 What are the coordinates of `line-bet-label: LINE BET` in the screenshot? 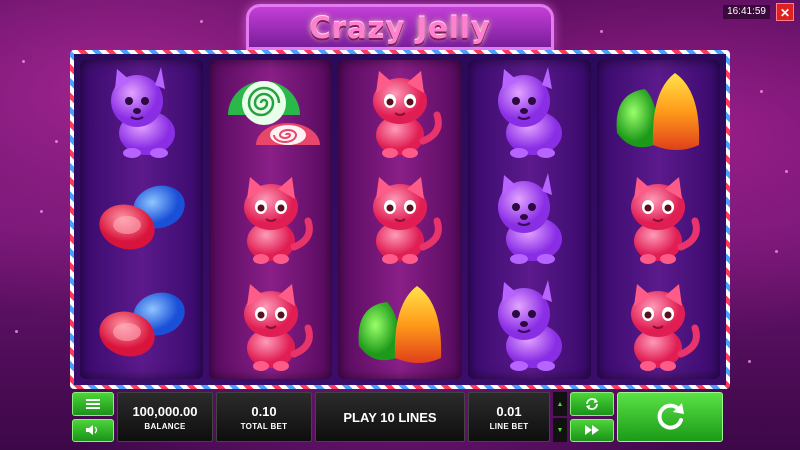 It's located at (509, 426).